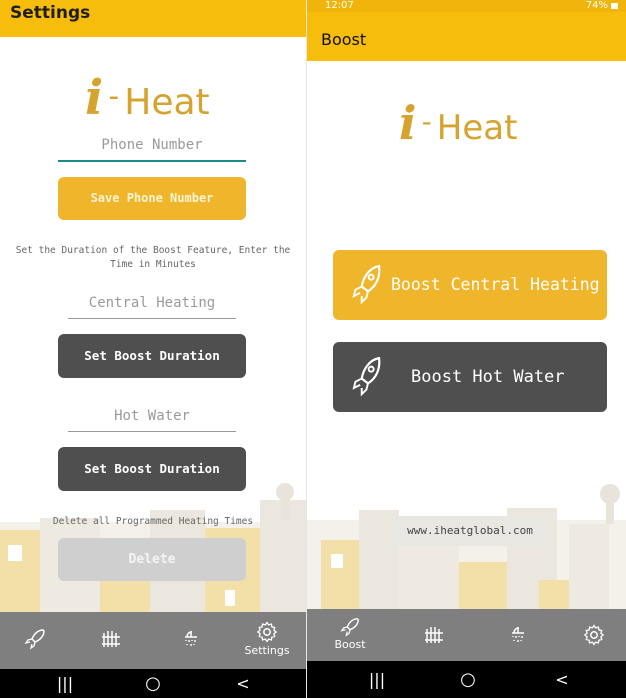 The image size is (626, 698). I want to click on status-bar: 12:07 74%, so click(466, 6).